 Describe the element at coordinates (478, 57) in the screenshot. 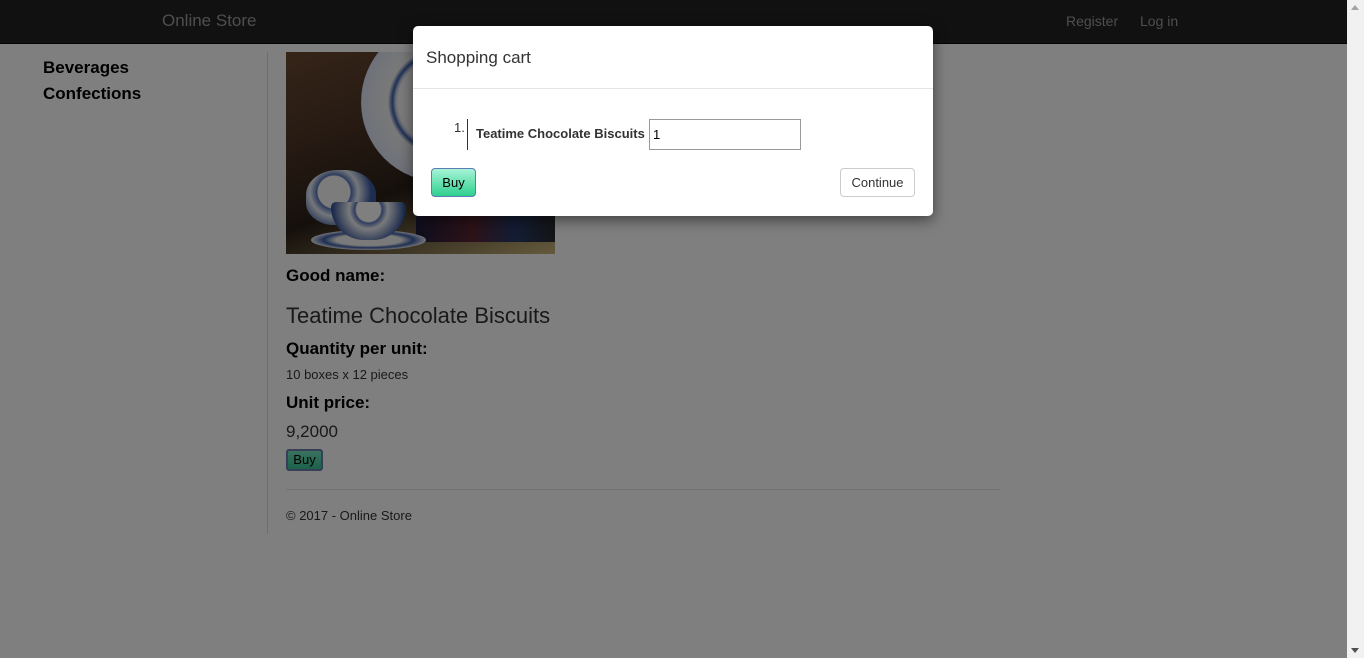

I see `modal-title: Shopping cart` at that location.